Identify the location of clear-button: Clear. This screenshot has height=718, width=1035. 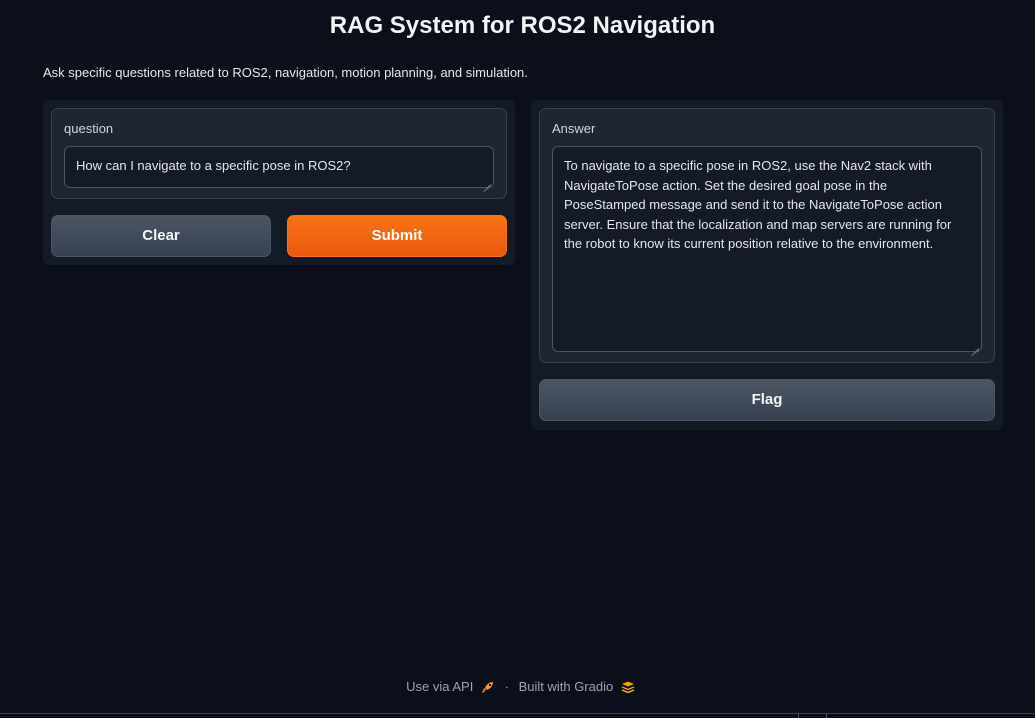
(161, 236).